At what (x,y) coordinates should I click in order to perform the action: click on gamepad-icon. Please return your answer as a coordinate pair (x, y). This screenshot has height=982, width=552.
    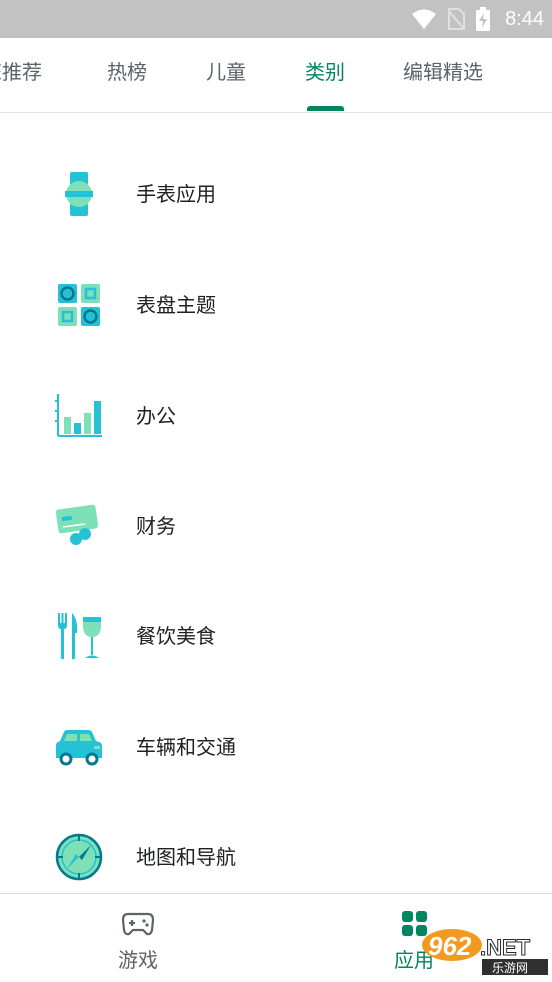
    Looking at the image, I should click on (138, 924).